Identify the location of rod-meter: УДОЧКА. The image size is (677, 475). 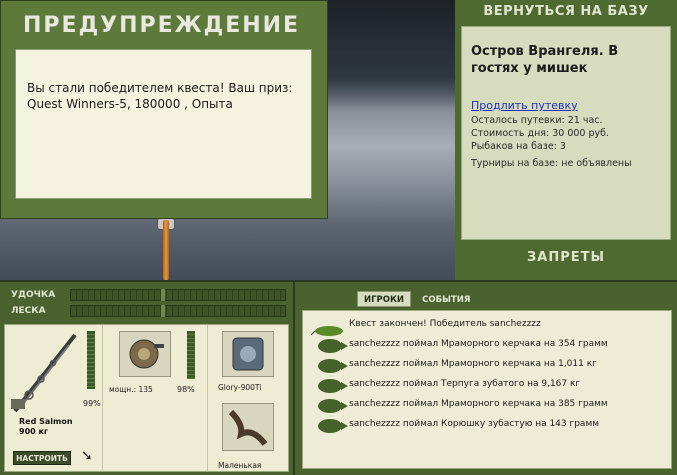
(148, 295).